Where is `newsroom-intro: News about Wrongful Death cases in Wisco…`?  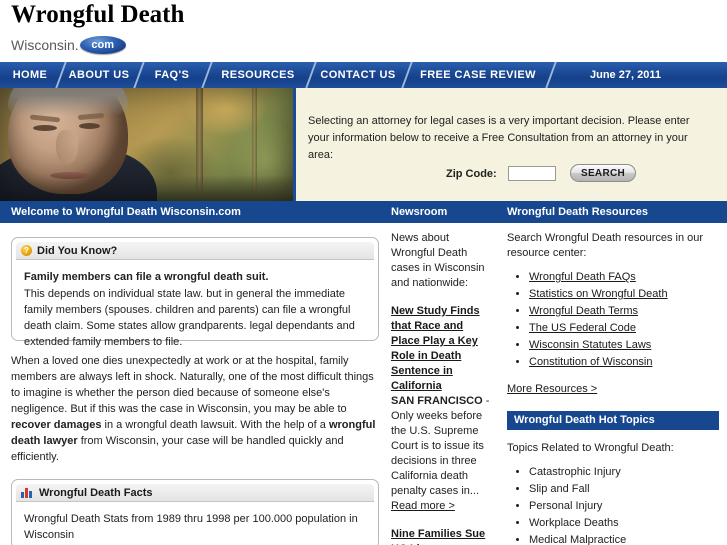
newsroom-intro: News about Wrongful Death cases in Wisco… is located at coordinates (438, 260).